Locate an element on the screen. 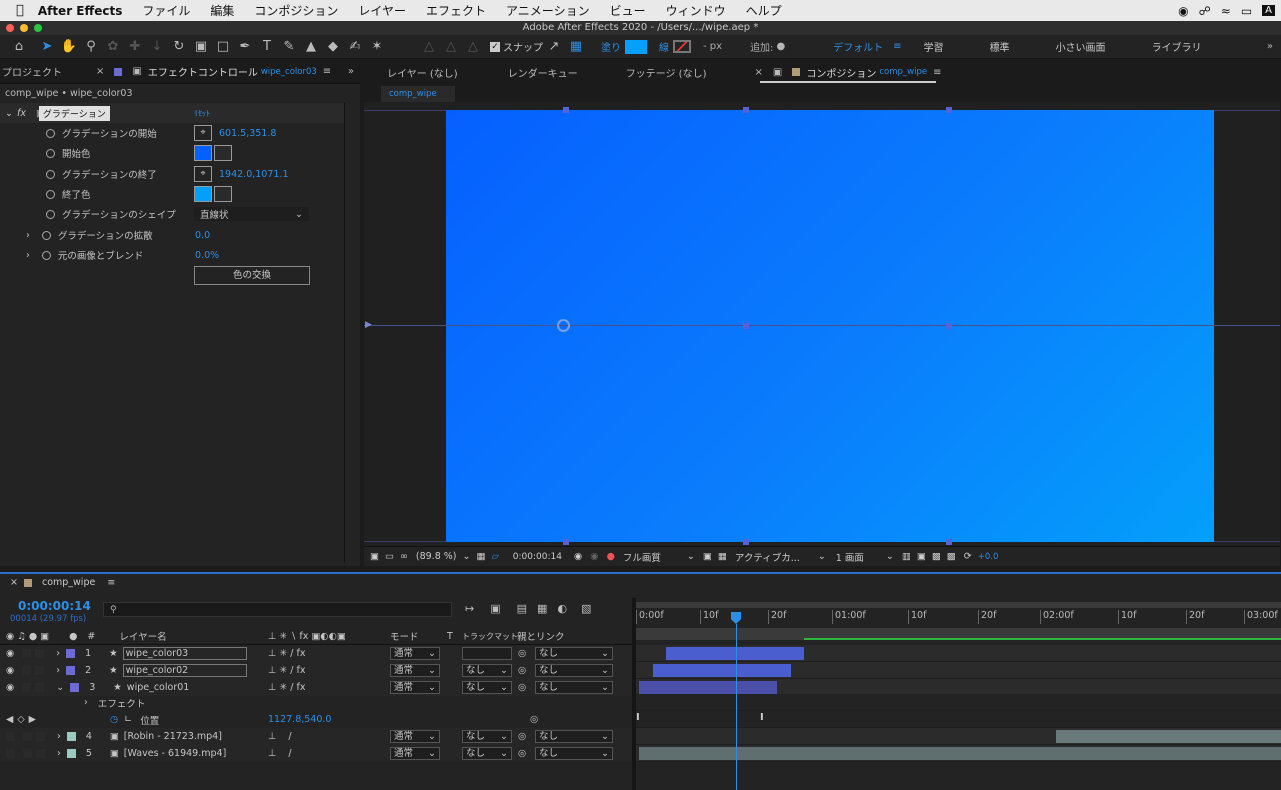 Image resolution: width=1281 pixels, height=790 pixels. menu-window: ウィンドウ is located at coordinates (696, 10).